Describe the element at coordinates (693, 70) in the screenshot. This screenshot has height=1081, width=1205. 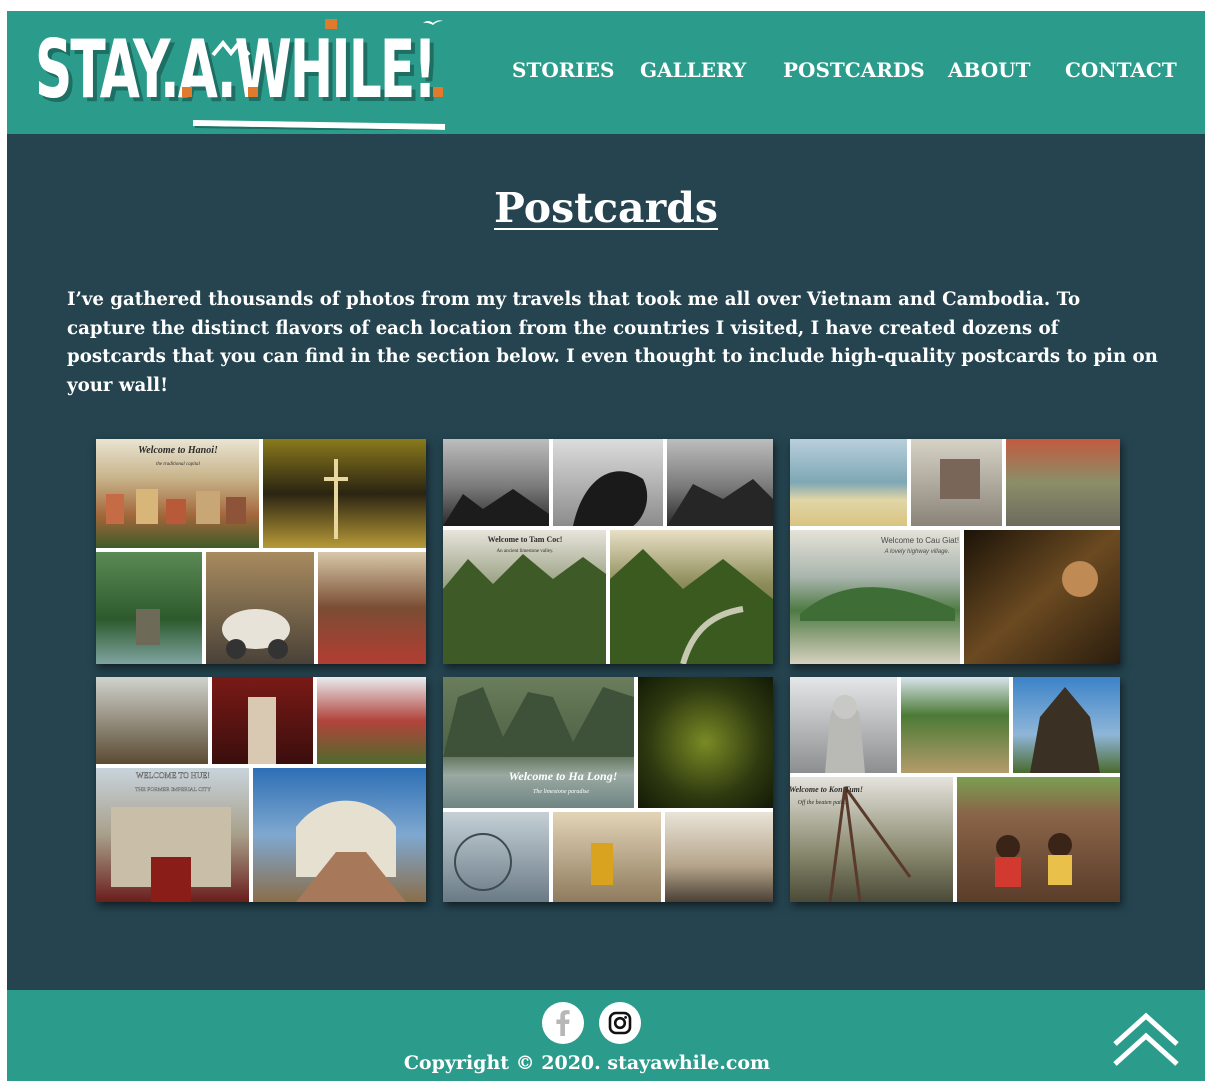
I see `nav-gallery: GALLERY` at that location.